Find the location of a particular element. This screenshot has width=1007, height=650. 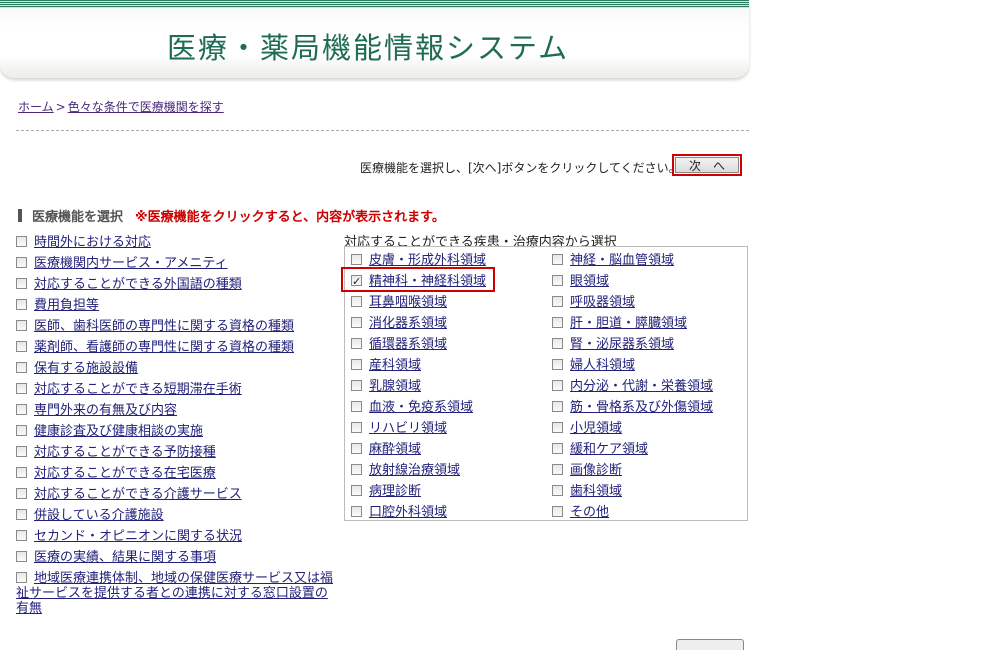

item-link: 薬剤師、看護師の専門性に関する資格の種類 is located at coordinates (164, 347).